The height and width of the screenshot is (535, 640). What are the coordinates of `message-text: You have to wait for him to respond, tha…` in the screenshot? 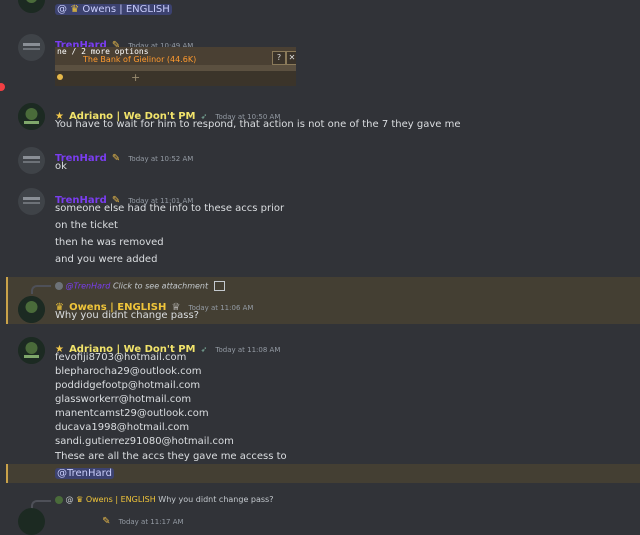 It's located at (258, 124).